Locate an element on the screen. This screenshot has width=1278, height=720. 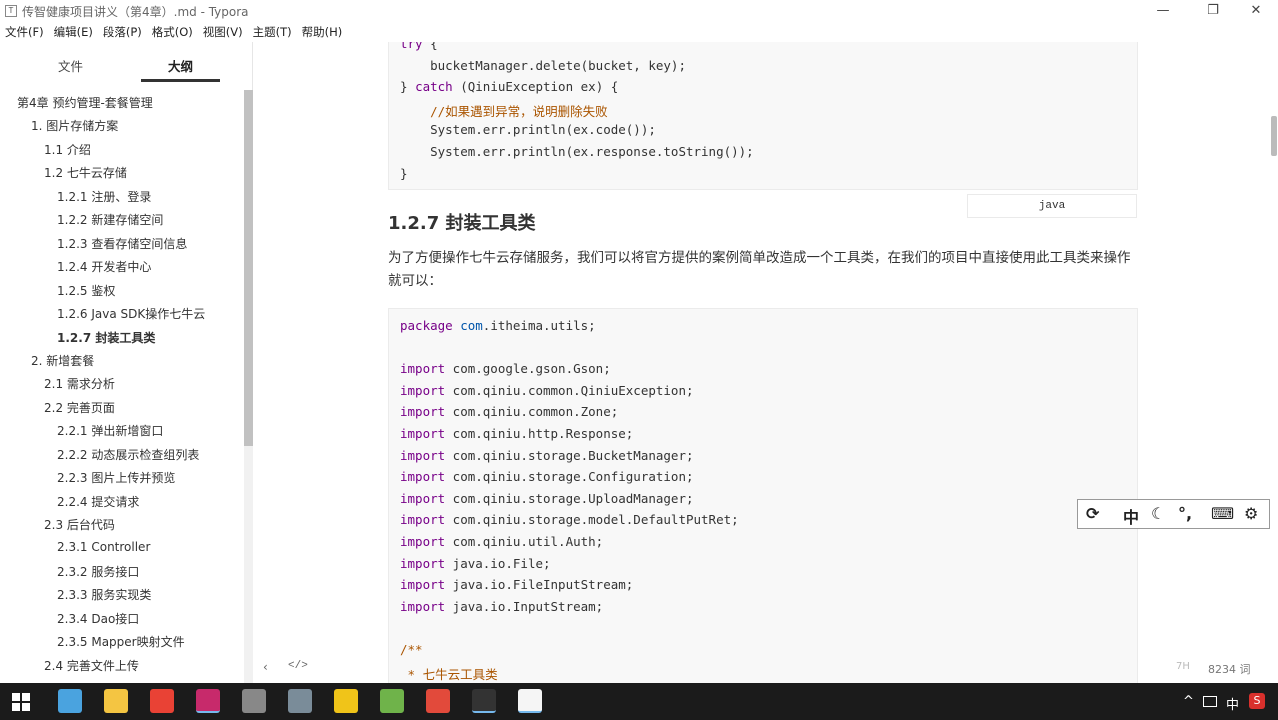
code-line: bucketManager.delete(bucket, key); is located at coordinates (543, 65).